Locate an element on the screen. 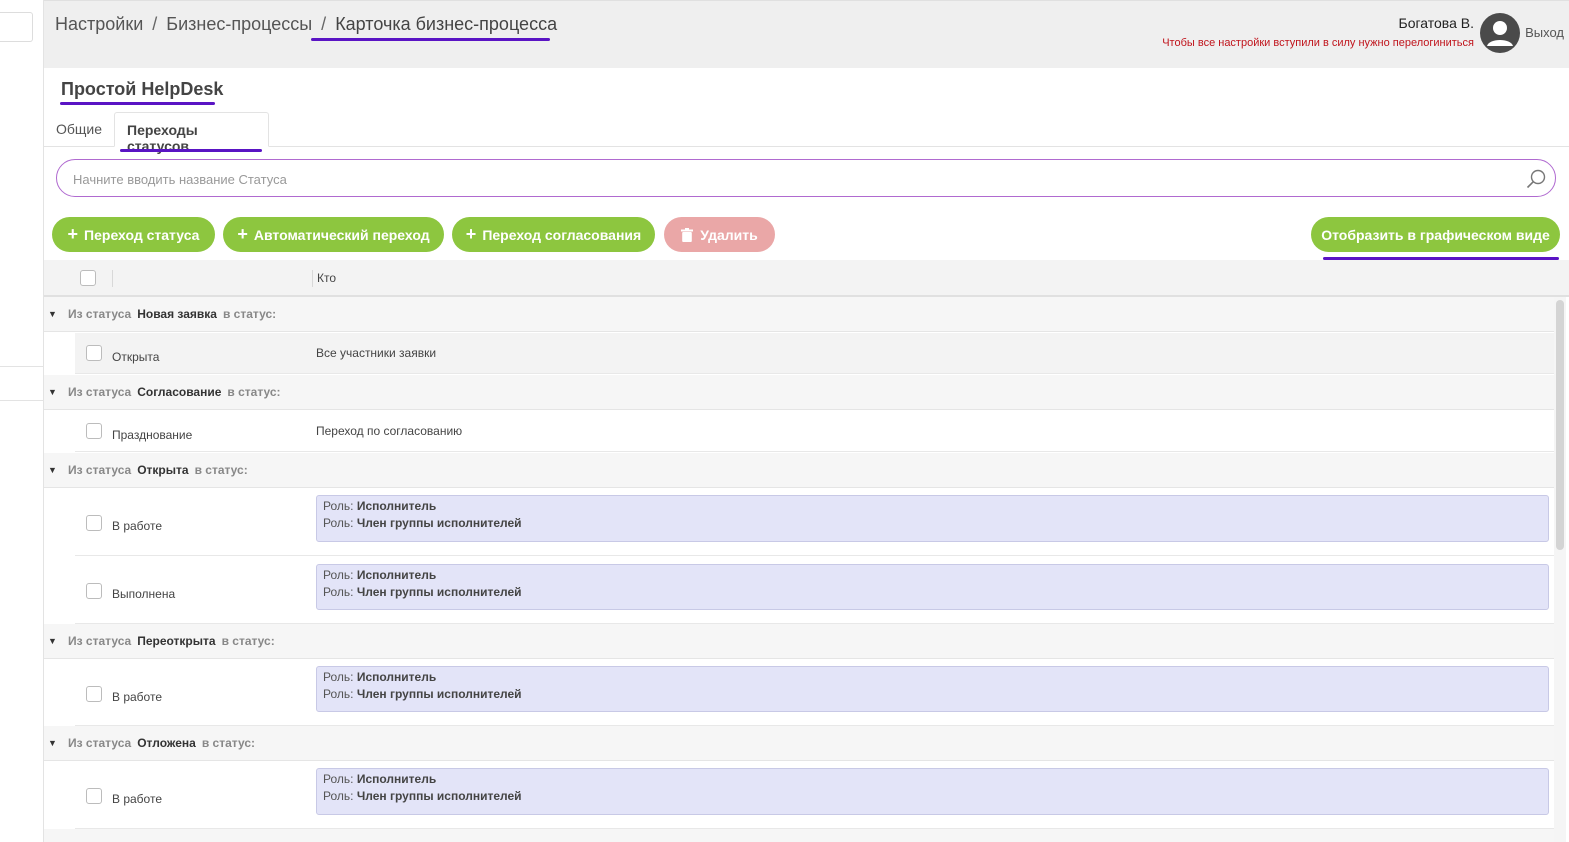  to-status: Открыта is located at coordinates (136, 357).